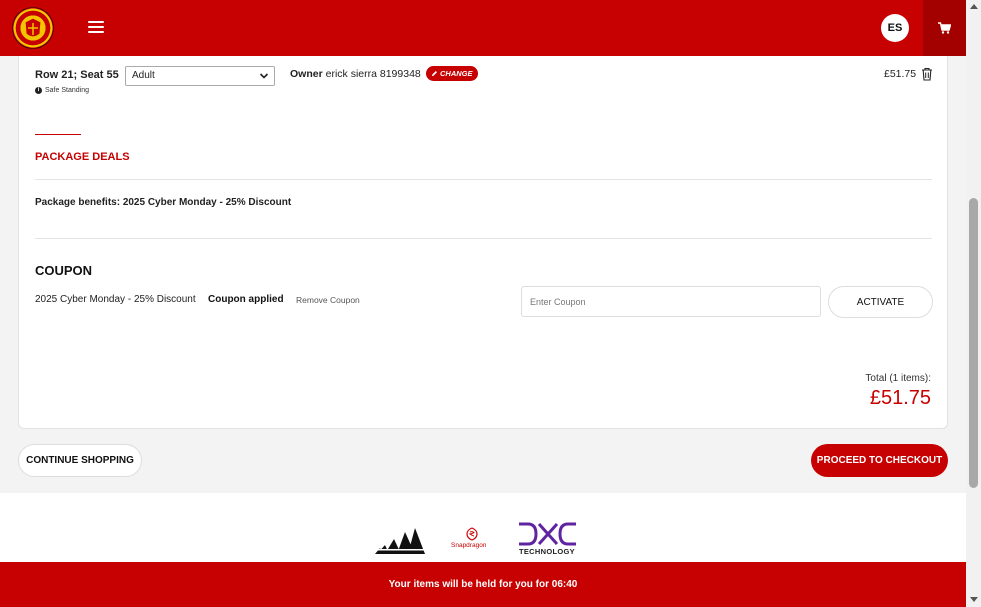  What do you see at coordinates (974, 599) in the screenshot?
I see `scroll-down-arrow-icon` at bounding box center [974, 599].